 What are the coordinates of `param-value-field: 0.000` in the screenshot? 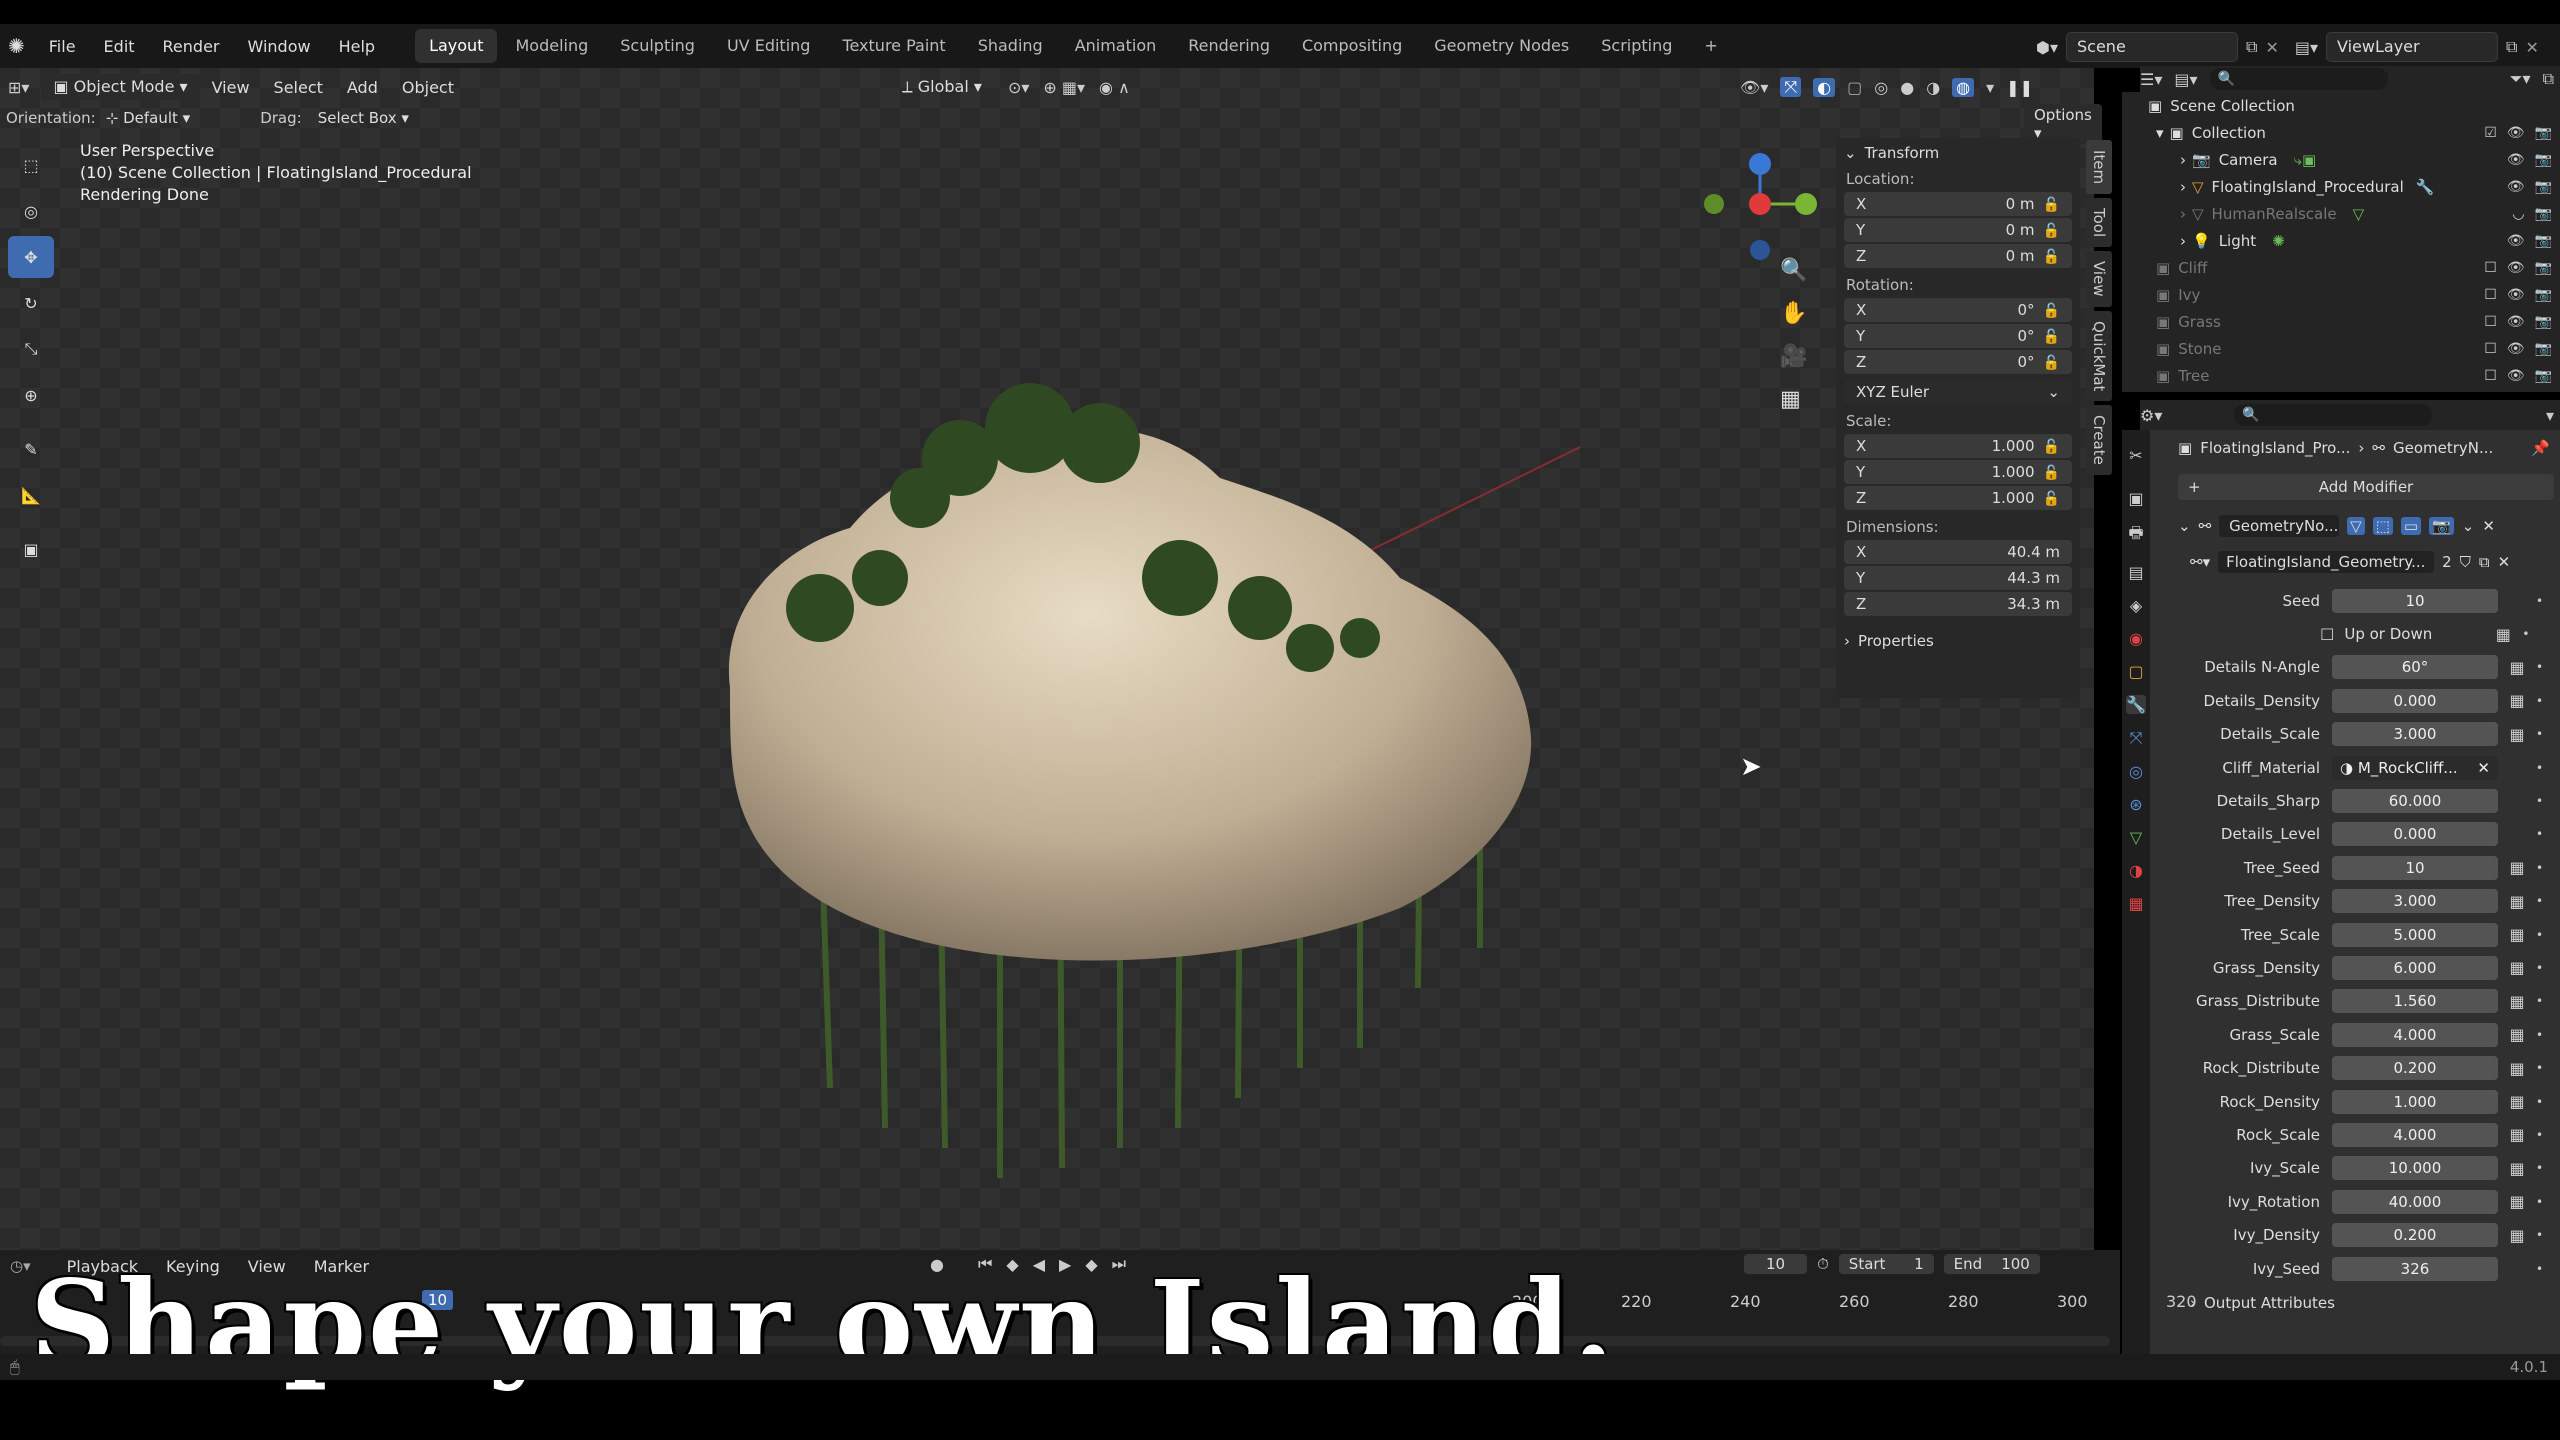 It's located at (2415, 834).